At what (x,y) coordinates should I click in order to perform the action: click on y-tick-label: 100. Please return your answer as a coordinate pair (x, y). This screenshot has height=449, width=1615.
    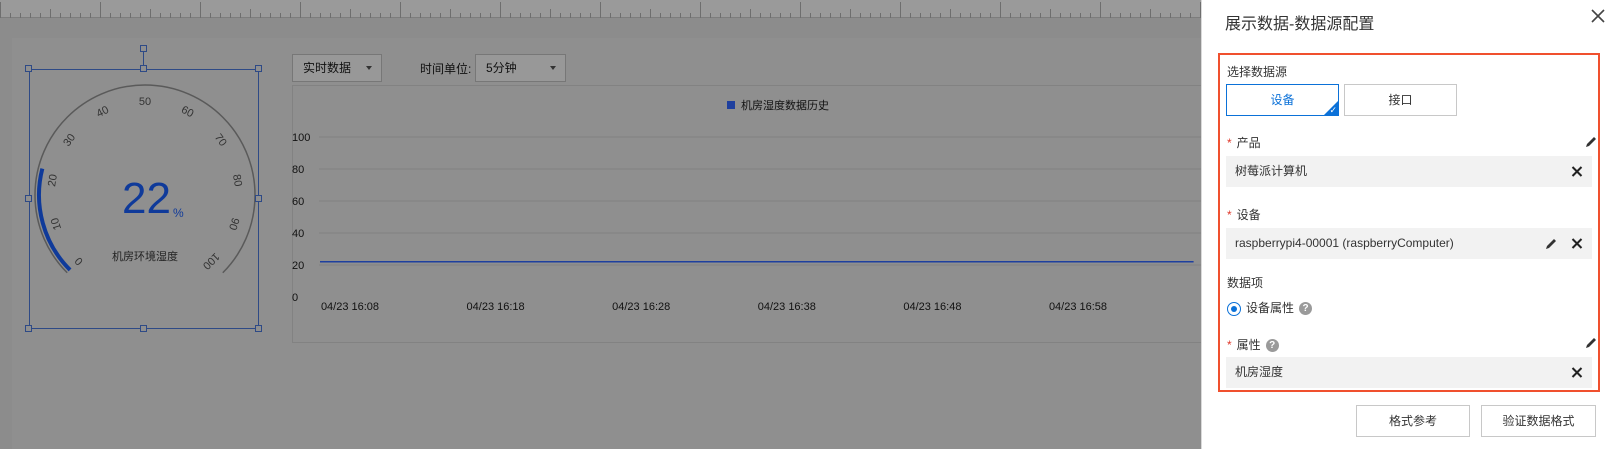
    Looking at the image, I should click on (301, 138).